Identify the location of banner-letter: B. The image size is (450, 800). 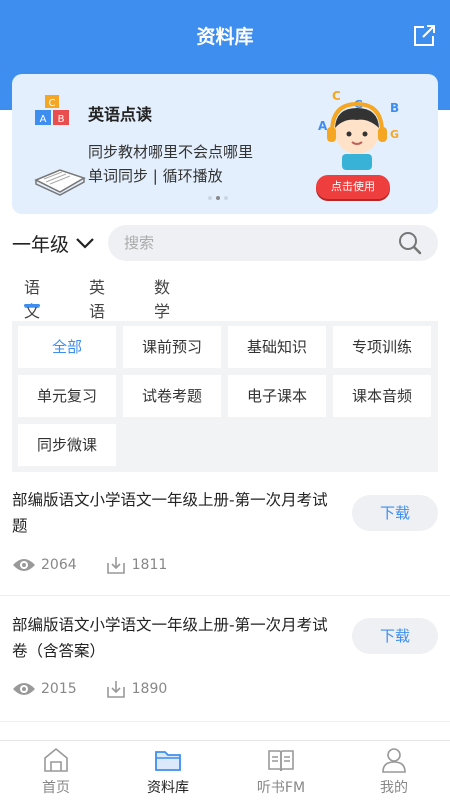
(394, 108).